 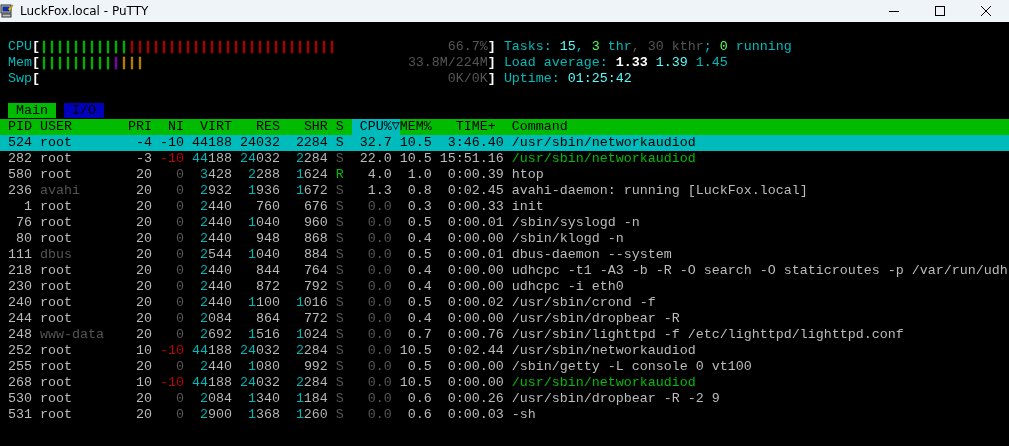 I want to click on column-header: VIRT, so click(x=207, y=127).